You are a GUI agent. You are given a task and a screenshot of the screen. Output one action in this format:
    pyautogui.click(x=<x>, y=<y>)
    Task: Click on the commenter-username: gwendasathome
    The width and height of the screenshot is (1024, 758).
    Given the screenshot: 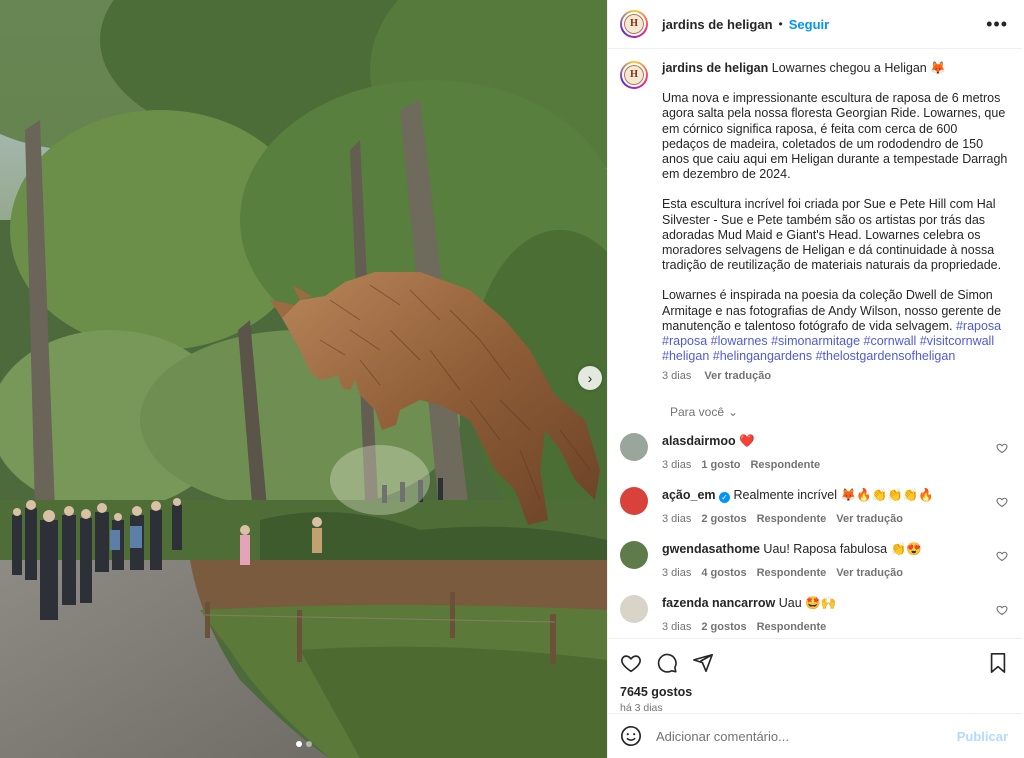 What is the action you would take?
    pyautogui.click(x=711, y=549)
    